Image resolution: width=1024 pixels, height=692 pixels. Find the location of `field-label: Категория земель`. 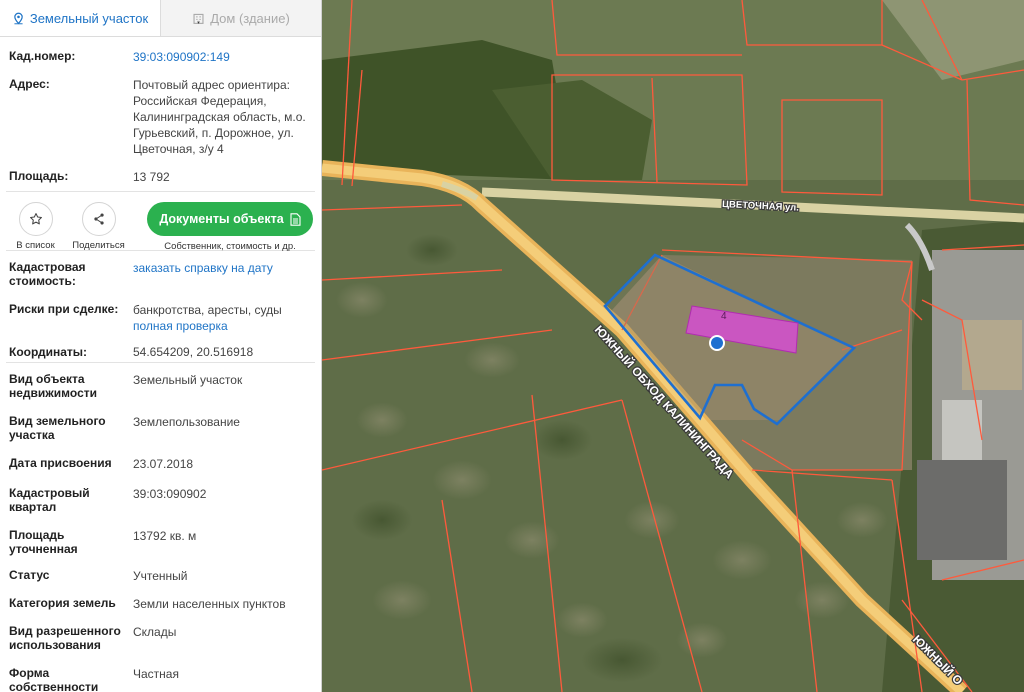

field-label: Категория земель is located at coordinates (62, 603).